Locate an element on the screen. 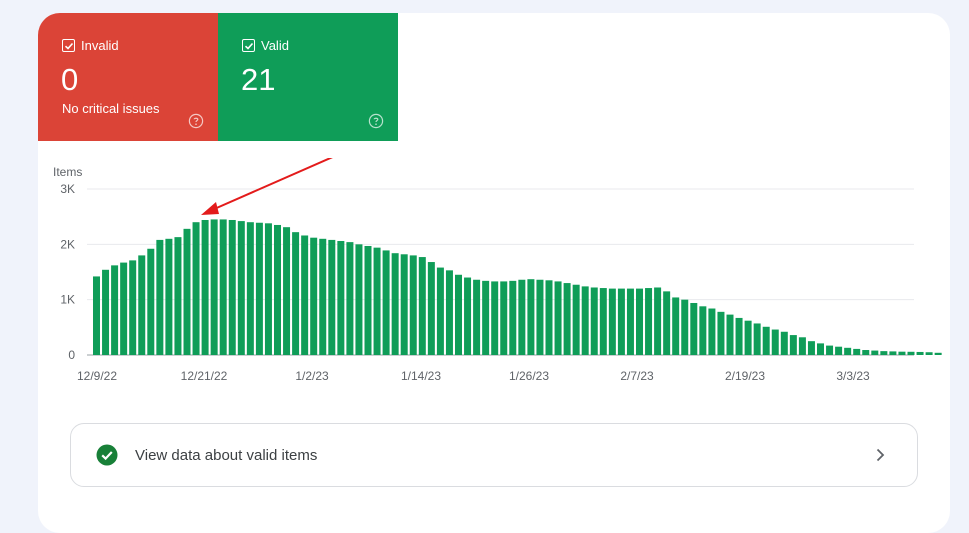  valid-count: 21 is located at coordinates (258, 79).